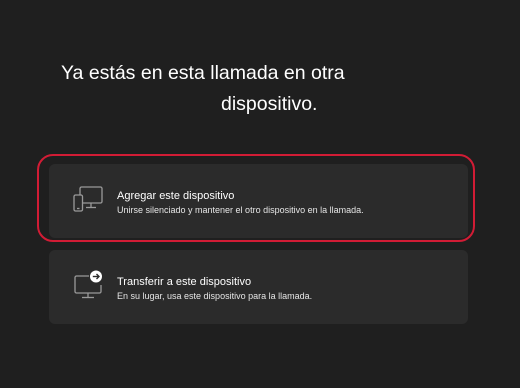 The image size is (520, 388). Describe the element at coordinates (88, 287) in the screenshot. I see `transfer-device-icon` at that location.